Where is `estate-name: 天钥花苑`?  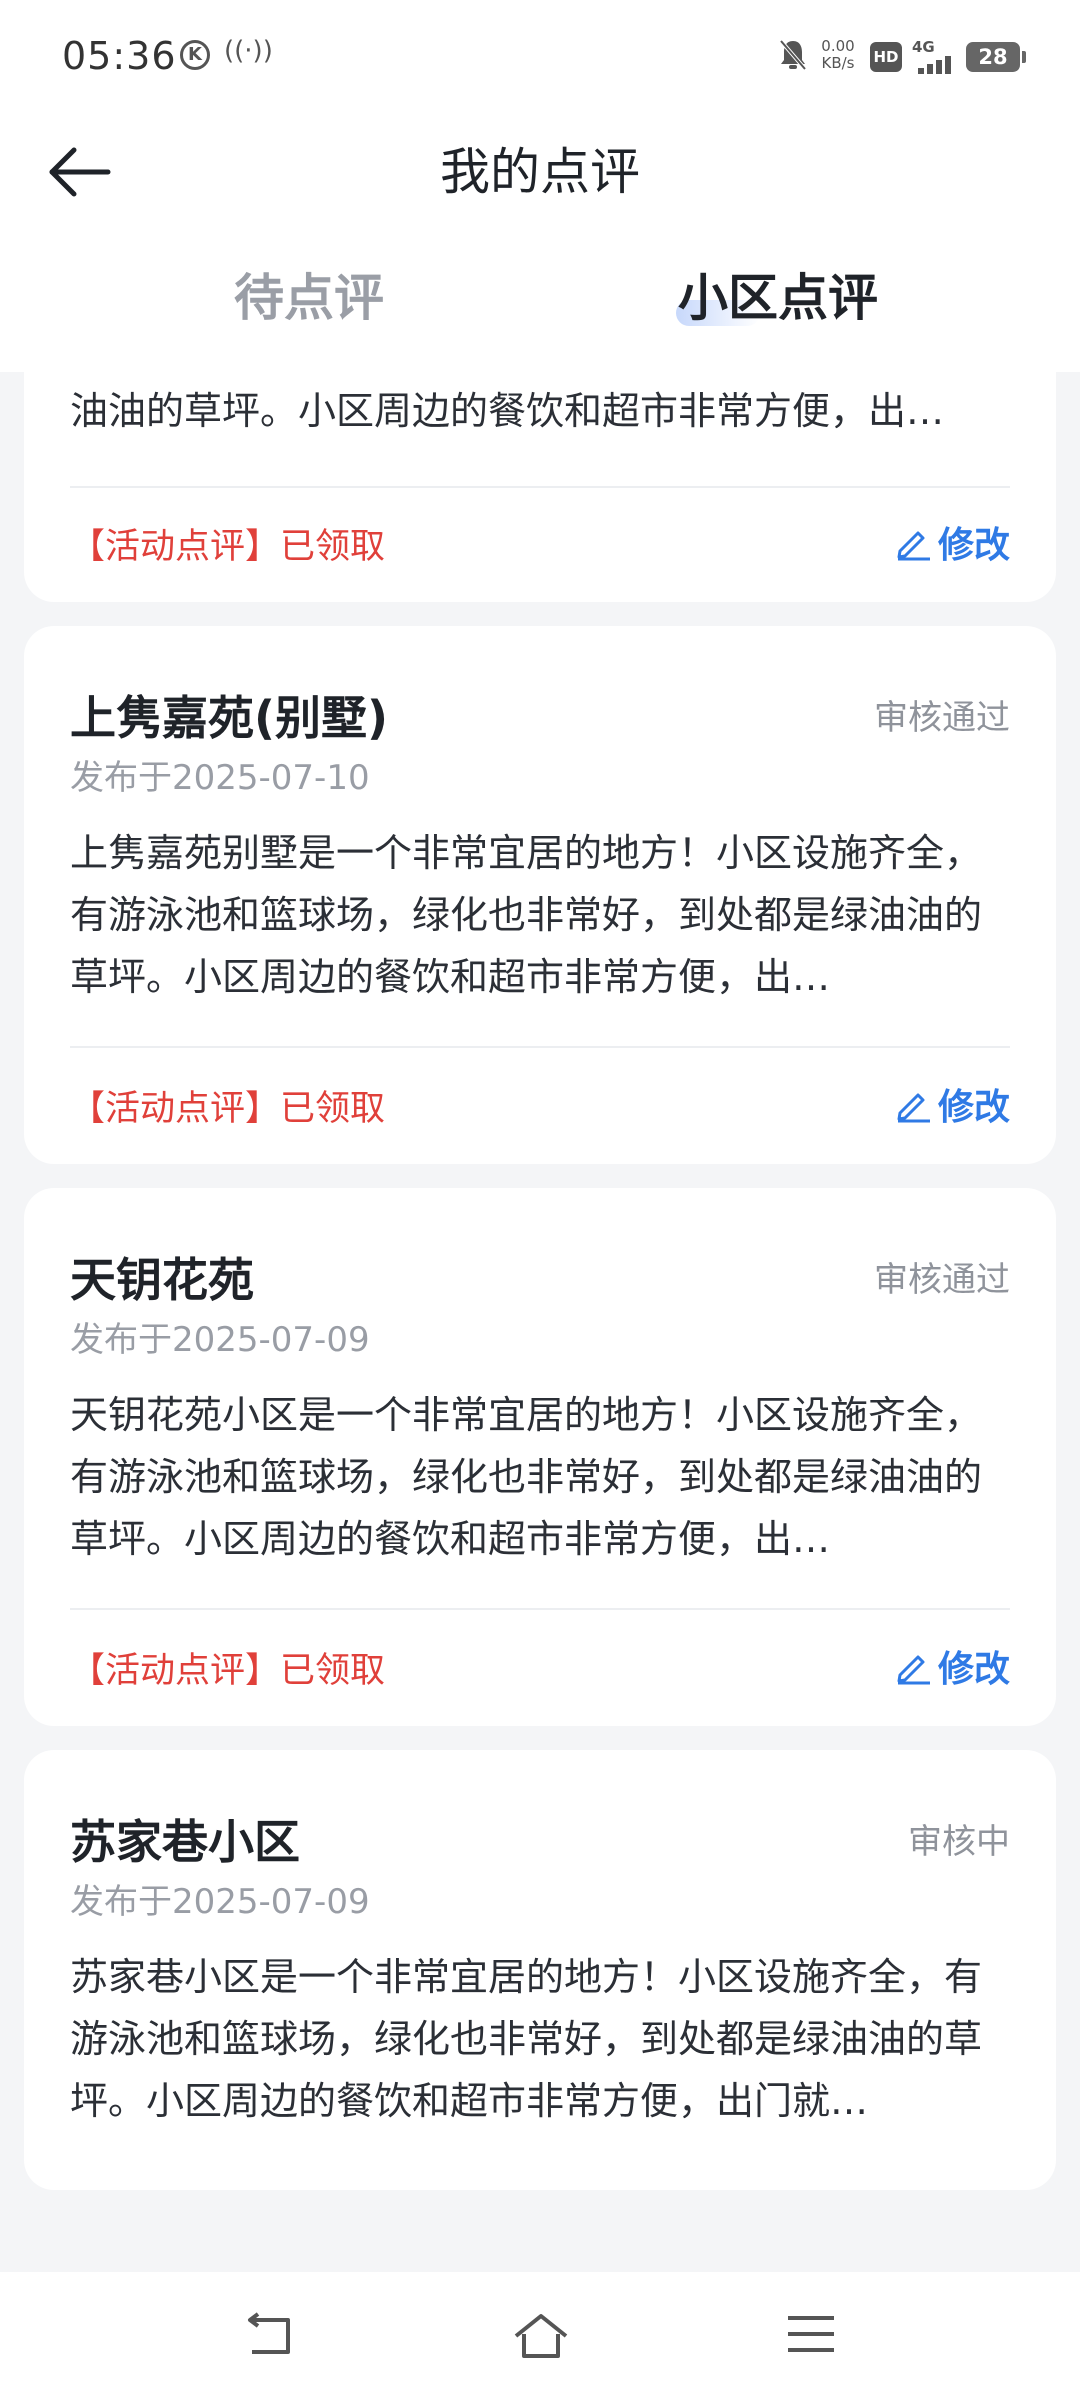 estate-name: 天钥花苑 is located at coordinates (162, 1280).